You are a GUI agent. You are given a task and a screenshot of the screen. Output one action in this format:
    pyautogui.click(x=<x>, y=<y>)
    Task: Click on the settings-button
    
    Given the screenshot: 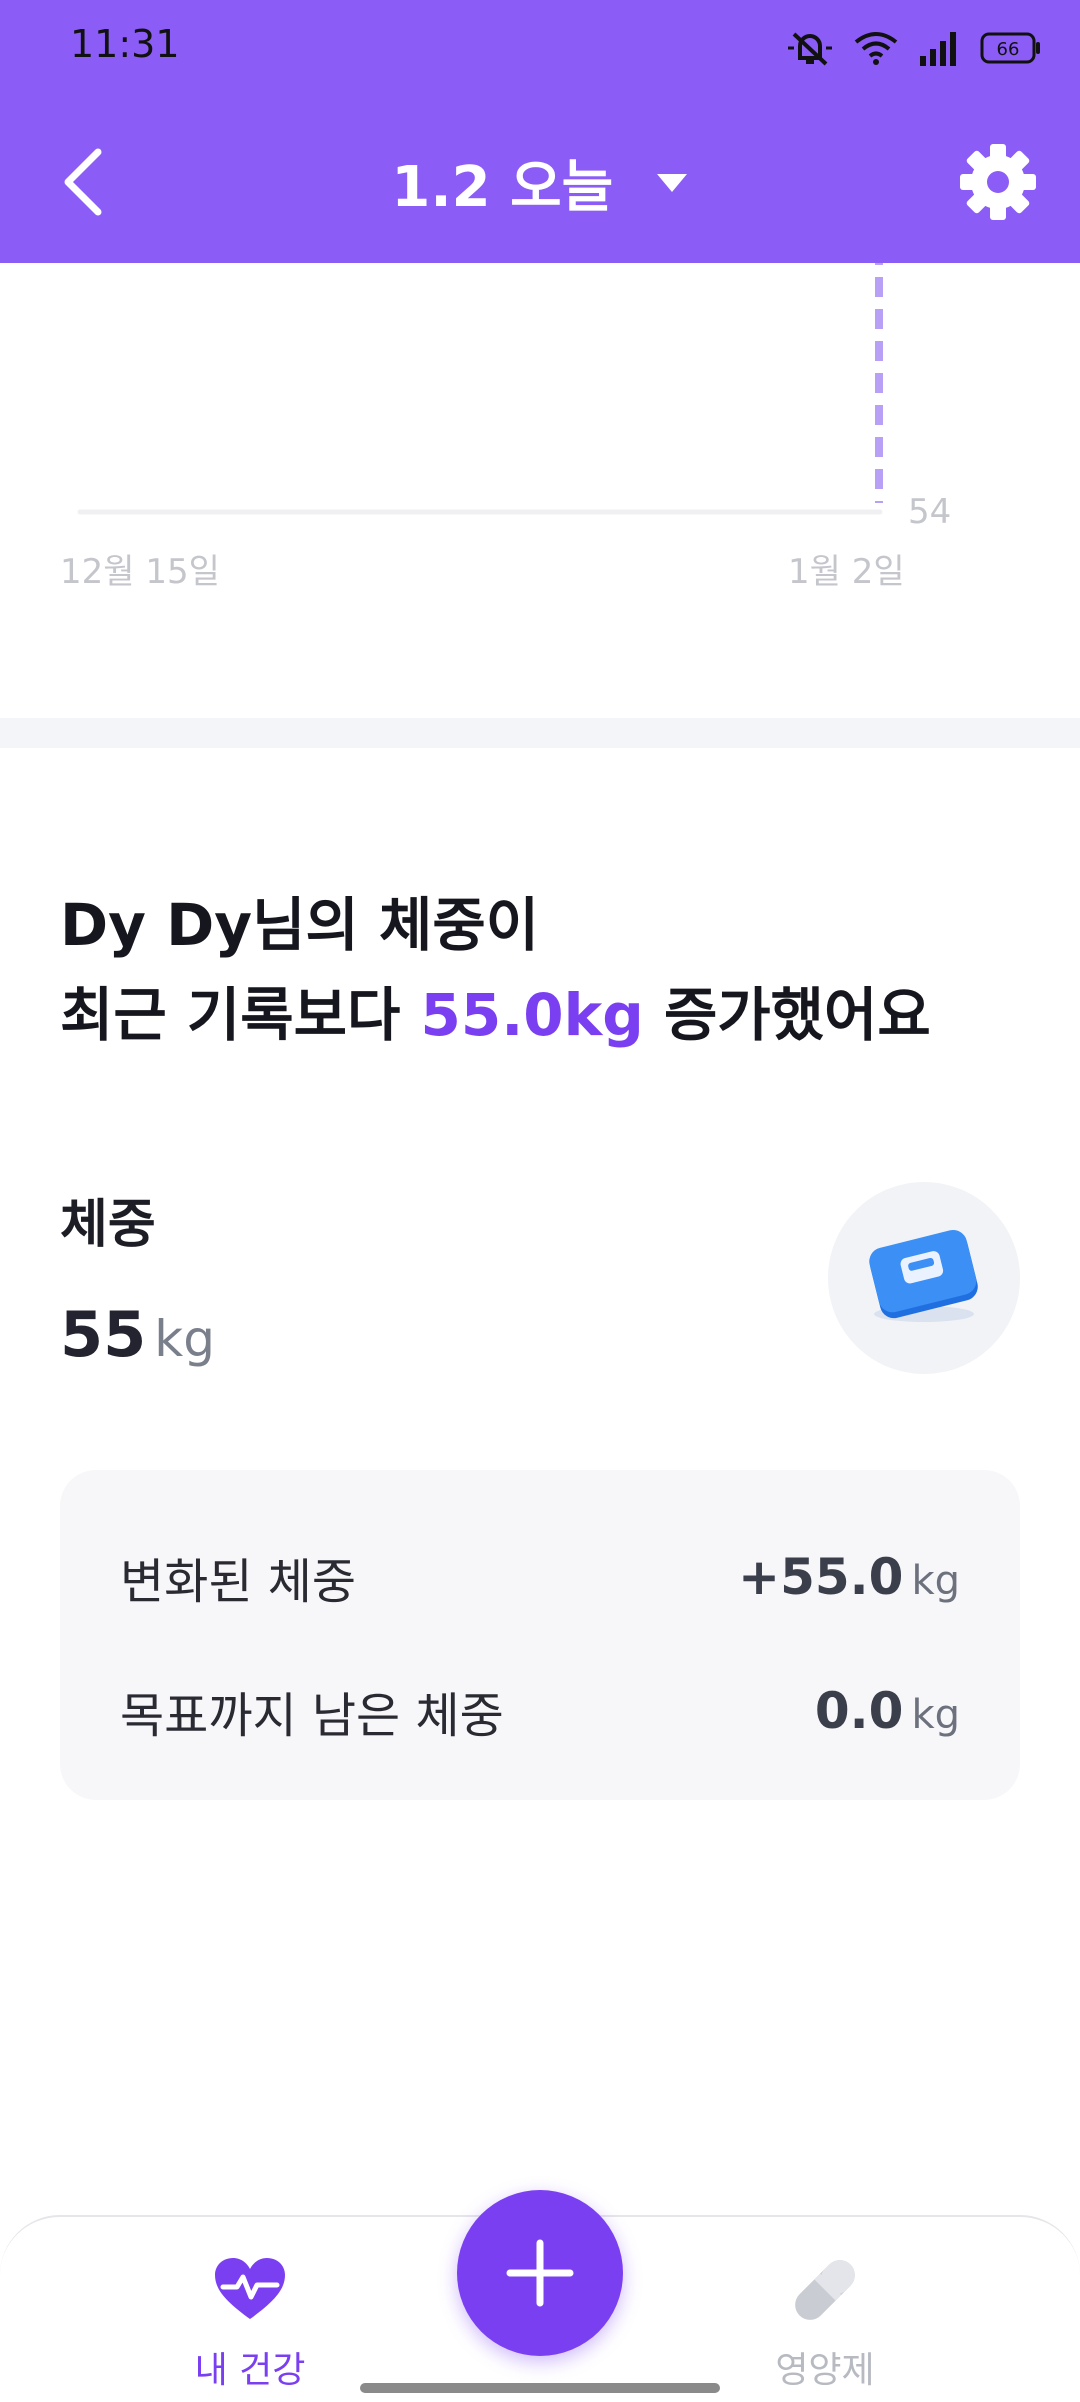 What is the action you would take?
    pyautogui.click(x=998, y=182)
    